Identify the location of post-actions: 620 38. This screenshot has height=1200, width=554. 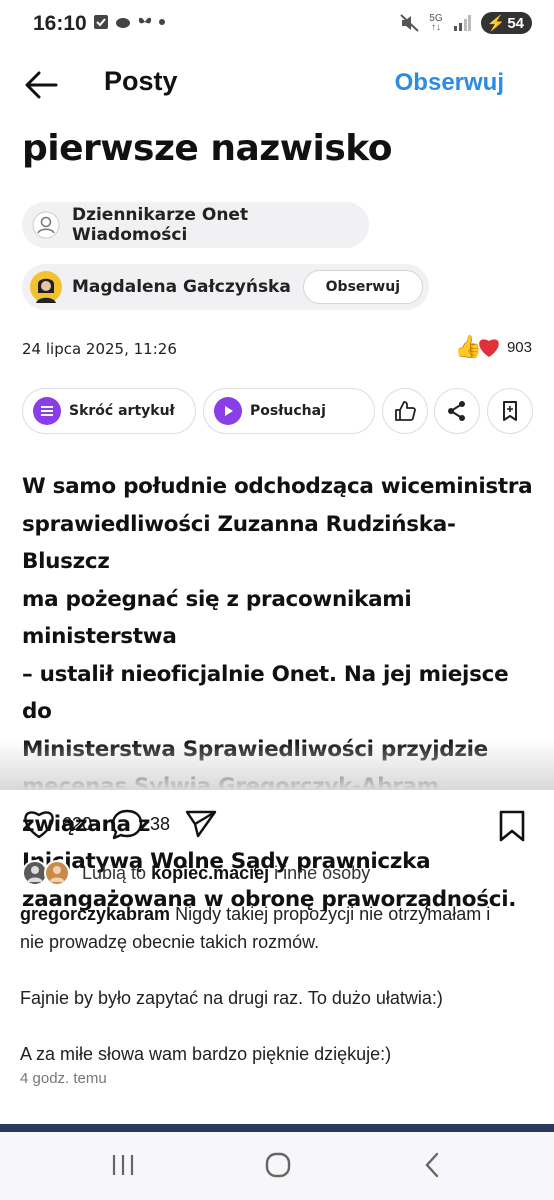
(120, 824).